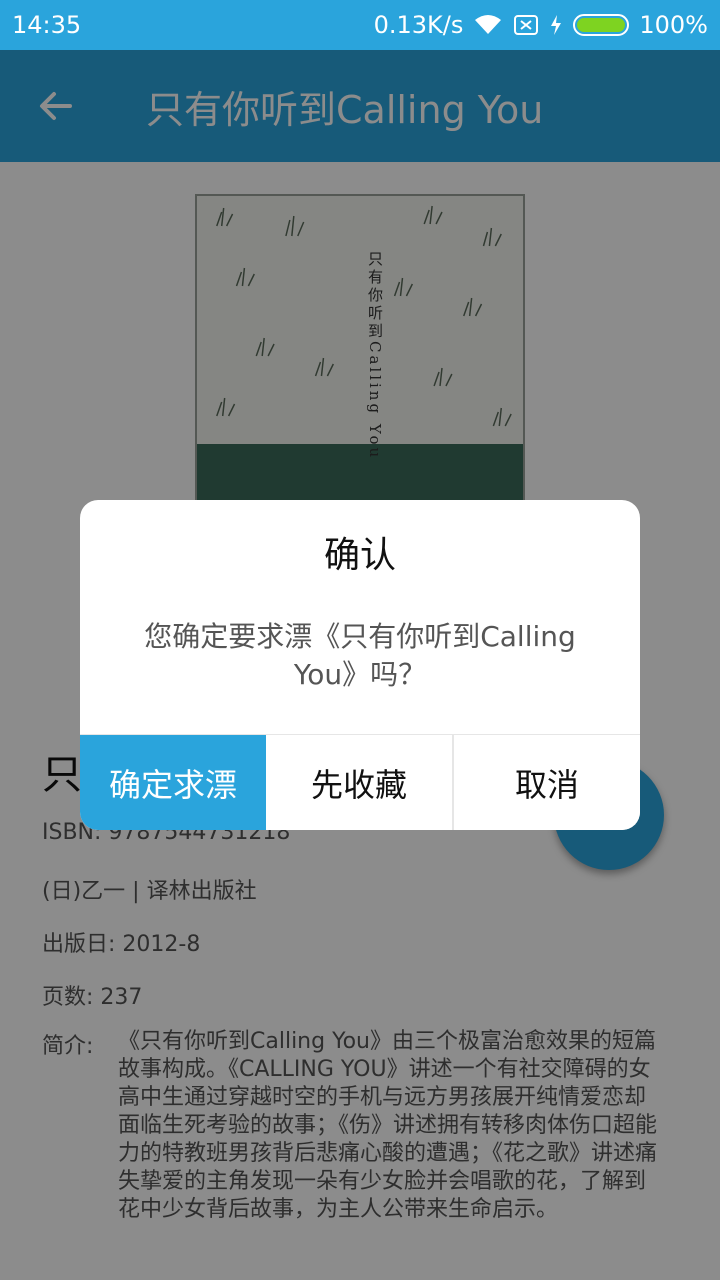  What do you see at coordinates (541, 25) in the screenshot?
I see `status-right: 0.13K/s 100%` at bounding box center [541, 25].